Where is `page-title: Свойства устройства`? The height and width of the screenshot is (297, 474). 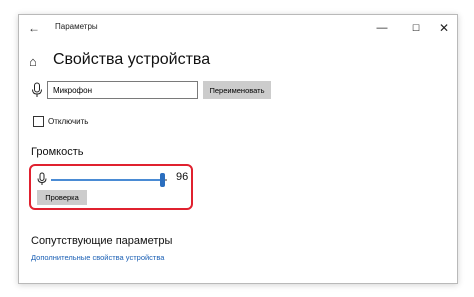 page-title: Свойства устройства is located at coordinates (132, 59).